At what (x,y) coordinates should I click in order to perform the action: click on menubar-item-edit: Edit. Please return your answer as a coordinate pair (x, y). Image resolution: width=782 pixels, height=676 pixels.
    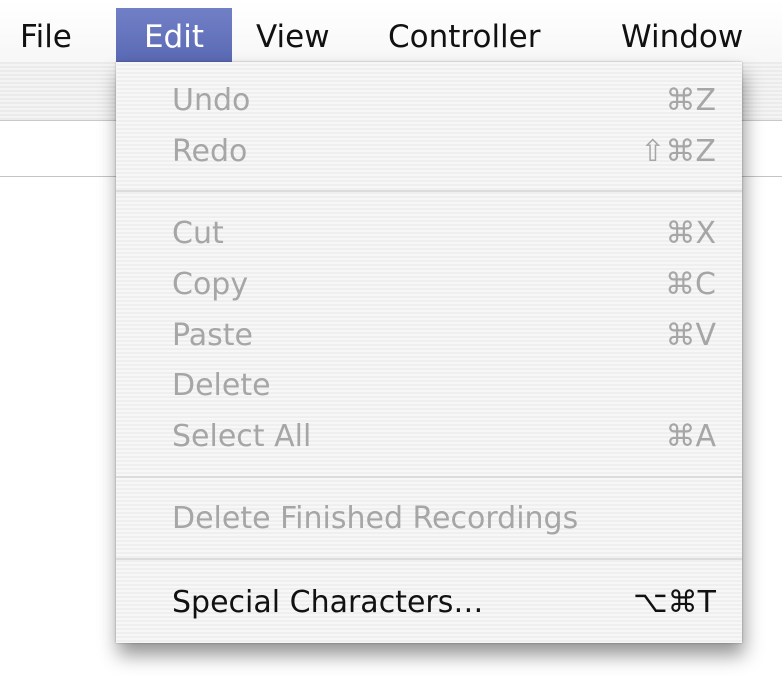
    Looking at the image, I should click on (174, 35).